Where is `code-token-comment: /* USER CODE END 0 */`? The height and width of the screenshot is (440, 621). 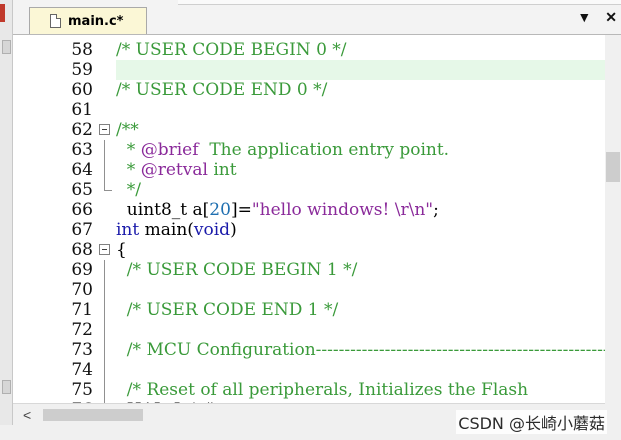
code-token-comment: /* USER CODE END 0 */ is located at coordinates (222, 90).